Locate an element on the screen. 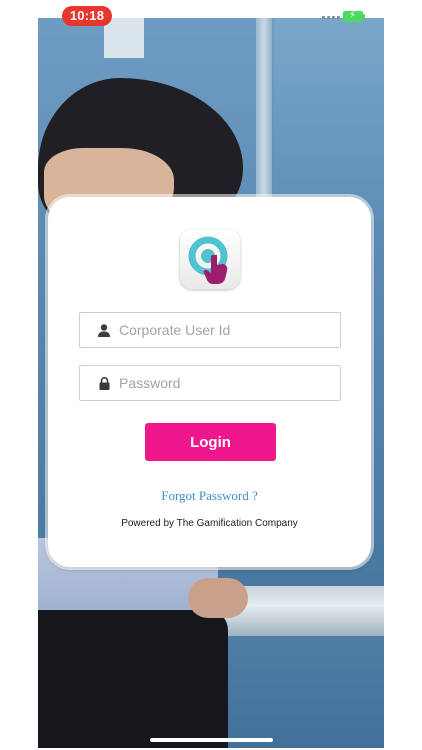 This screenshot has height=750, width=422. battery-icon: ⚡ is located at coordinates (354, 16).